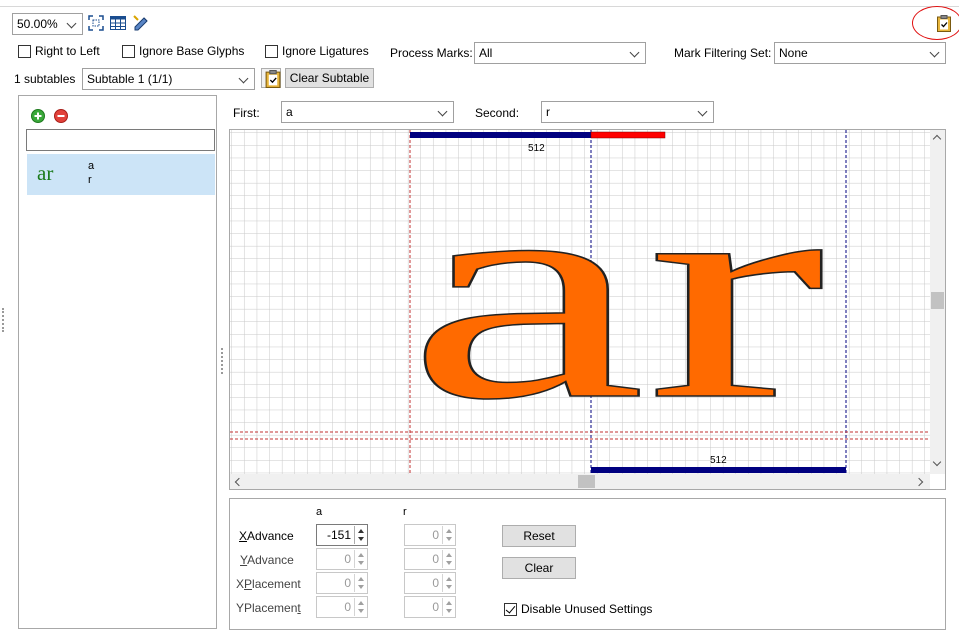 The image size is (959, 639). Describe the element at coordinates (367, 112) in the screenshot. I see `first-glyph-select: a` at that location.